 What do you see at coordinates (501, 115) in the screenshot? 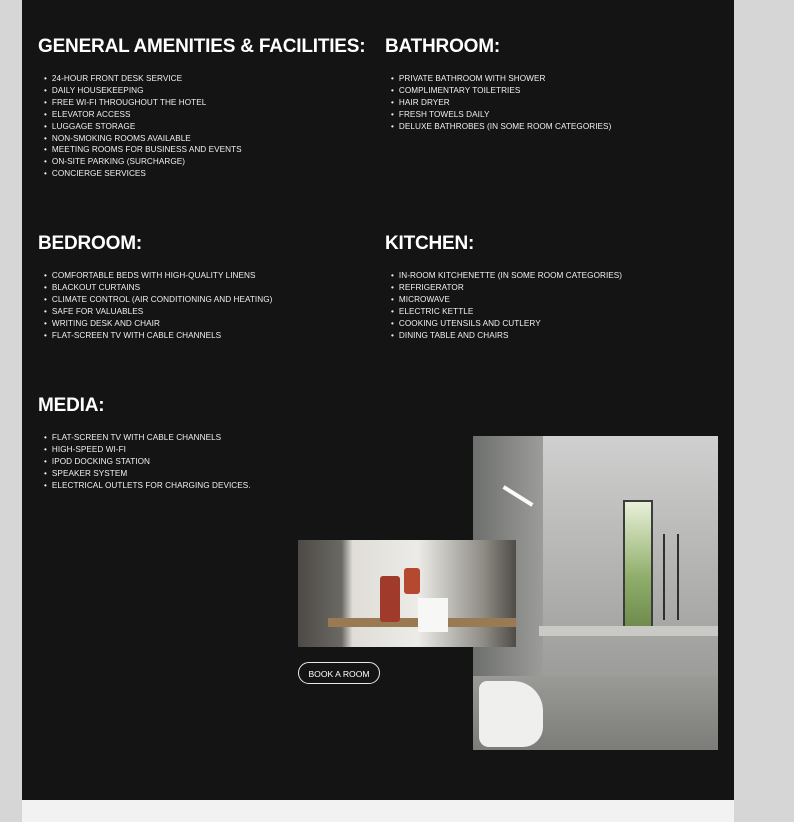
I see `amenity-item: FRESH TOWELS DAILY` at bounding box center [501, 115].